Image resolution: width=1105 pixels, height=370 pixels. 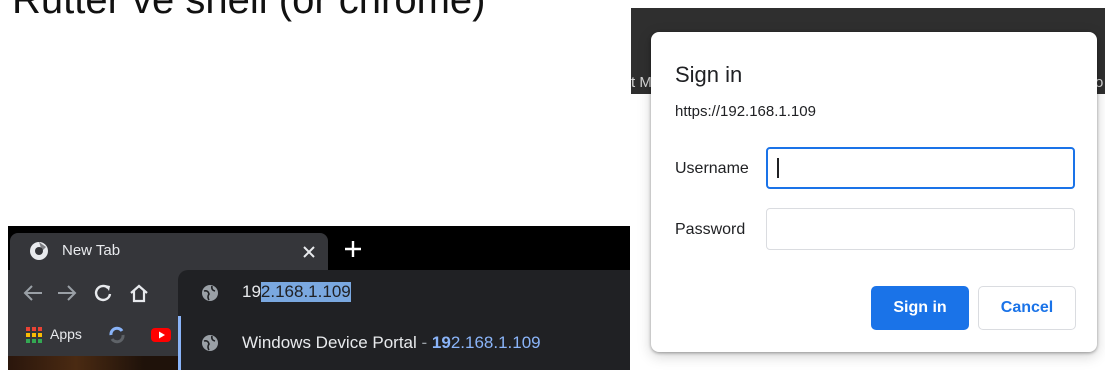 I want to click on username-field, so click(x=920, y=168).